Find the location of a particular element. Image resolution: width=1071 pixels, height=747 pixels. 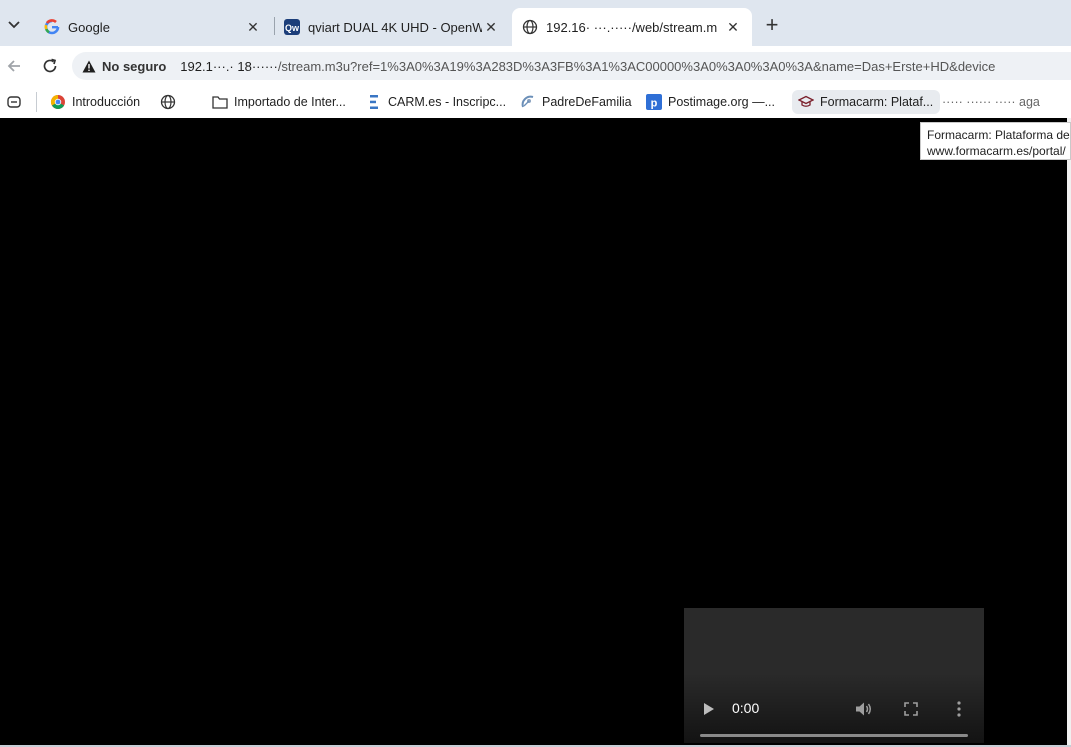

fullscreen-button is located at coordinates (911, 709).